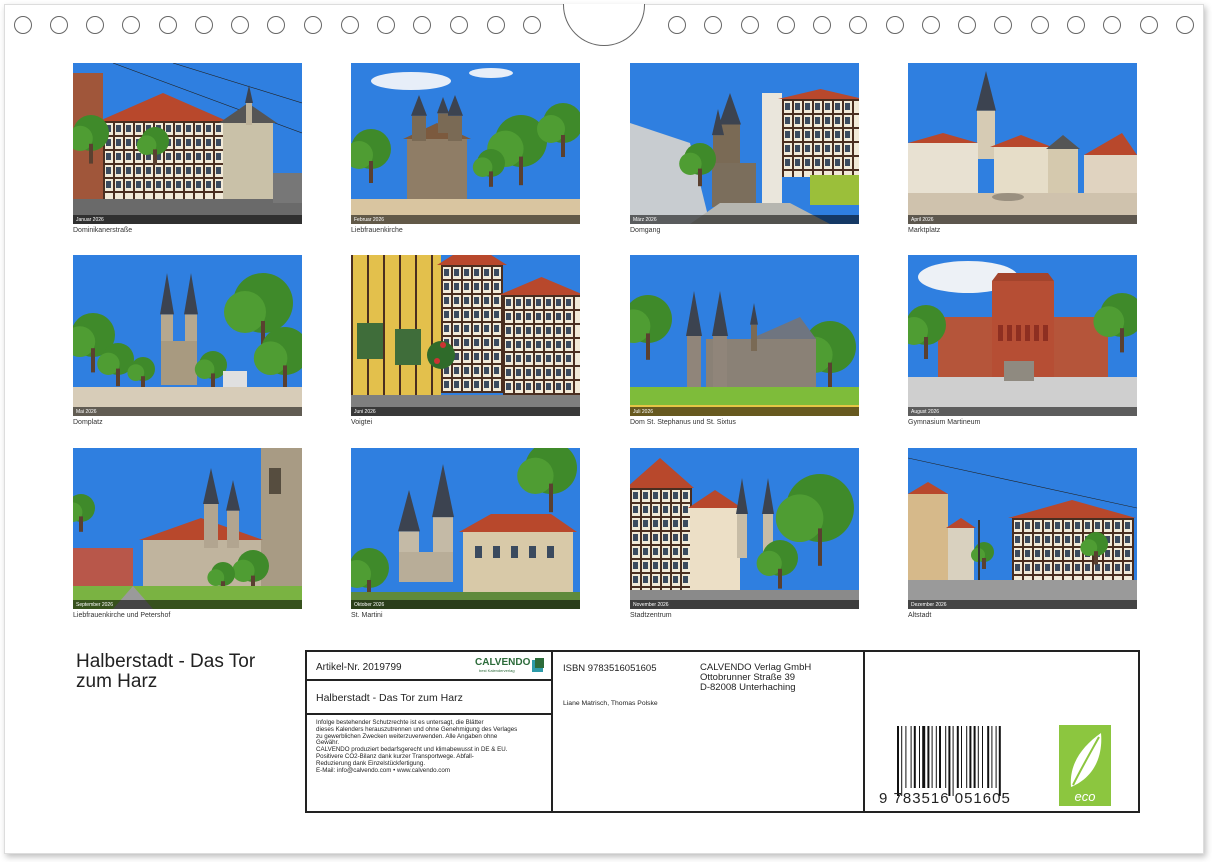 The image size is (1212, 862). What do you see at coordinates (1022, 219) in the screenshot?
I see `month-strip: April 2026` at bounding box center [1022, 219].